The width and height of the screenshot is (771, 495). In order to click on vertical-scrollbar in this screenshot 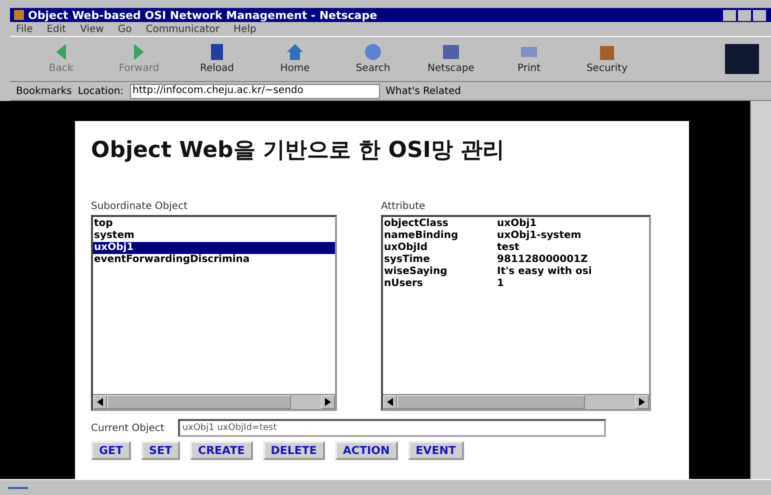, I will do `click(760, 290)`.